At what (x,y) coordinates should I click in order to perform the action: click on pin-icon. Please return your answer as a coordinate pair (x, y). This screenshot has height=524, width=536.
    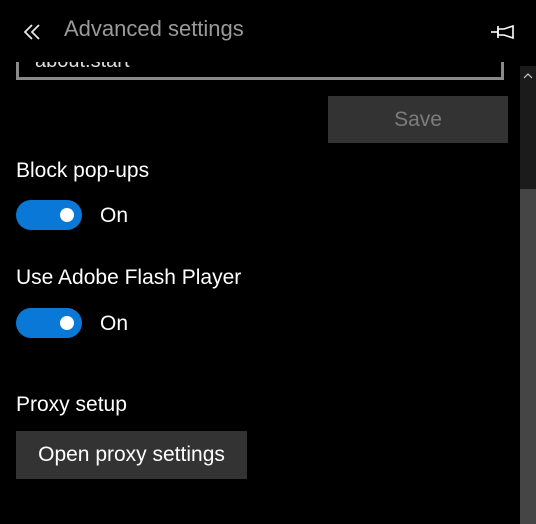
    Looking at the image, I should click on (502, 32).